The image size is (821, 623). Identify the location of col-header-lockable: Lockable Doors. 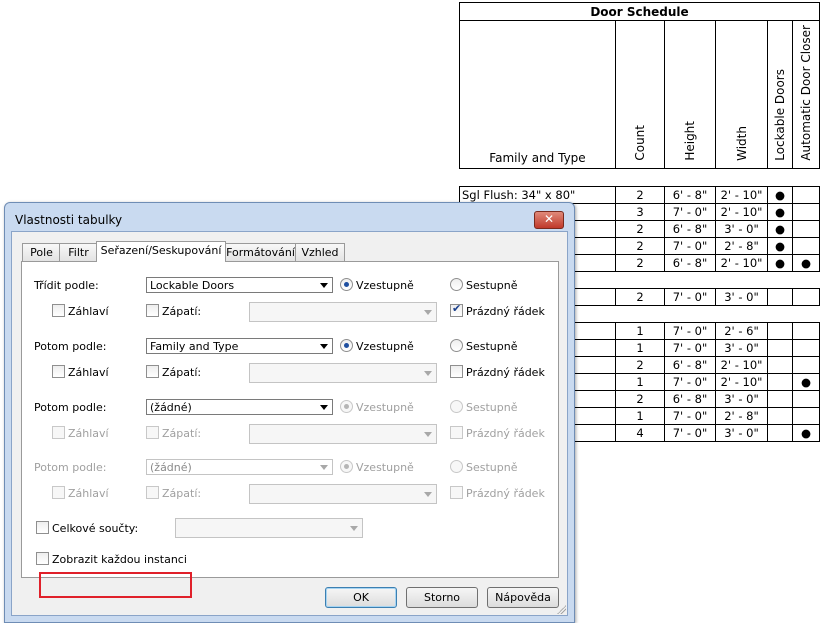
(780, 94).